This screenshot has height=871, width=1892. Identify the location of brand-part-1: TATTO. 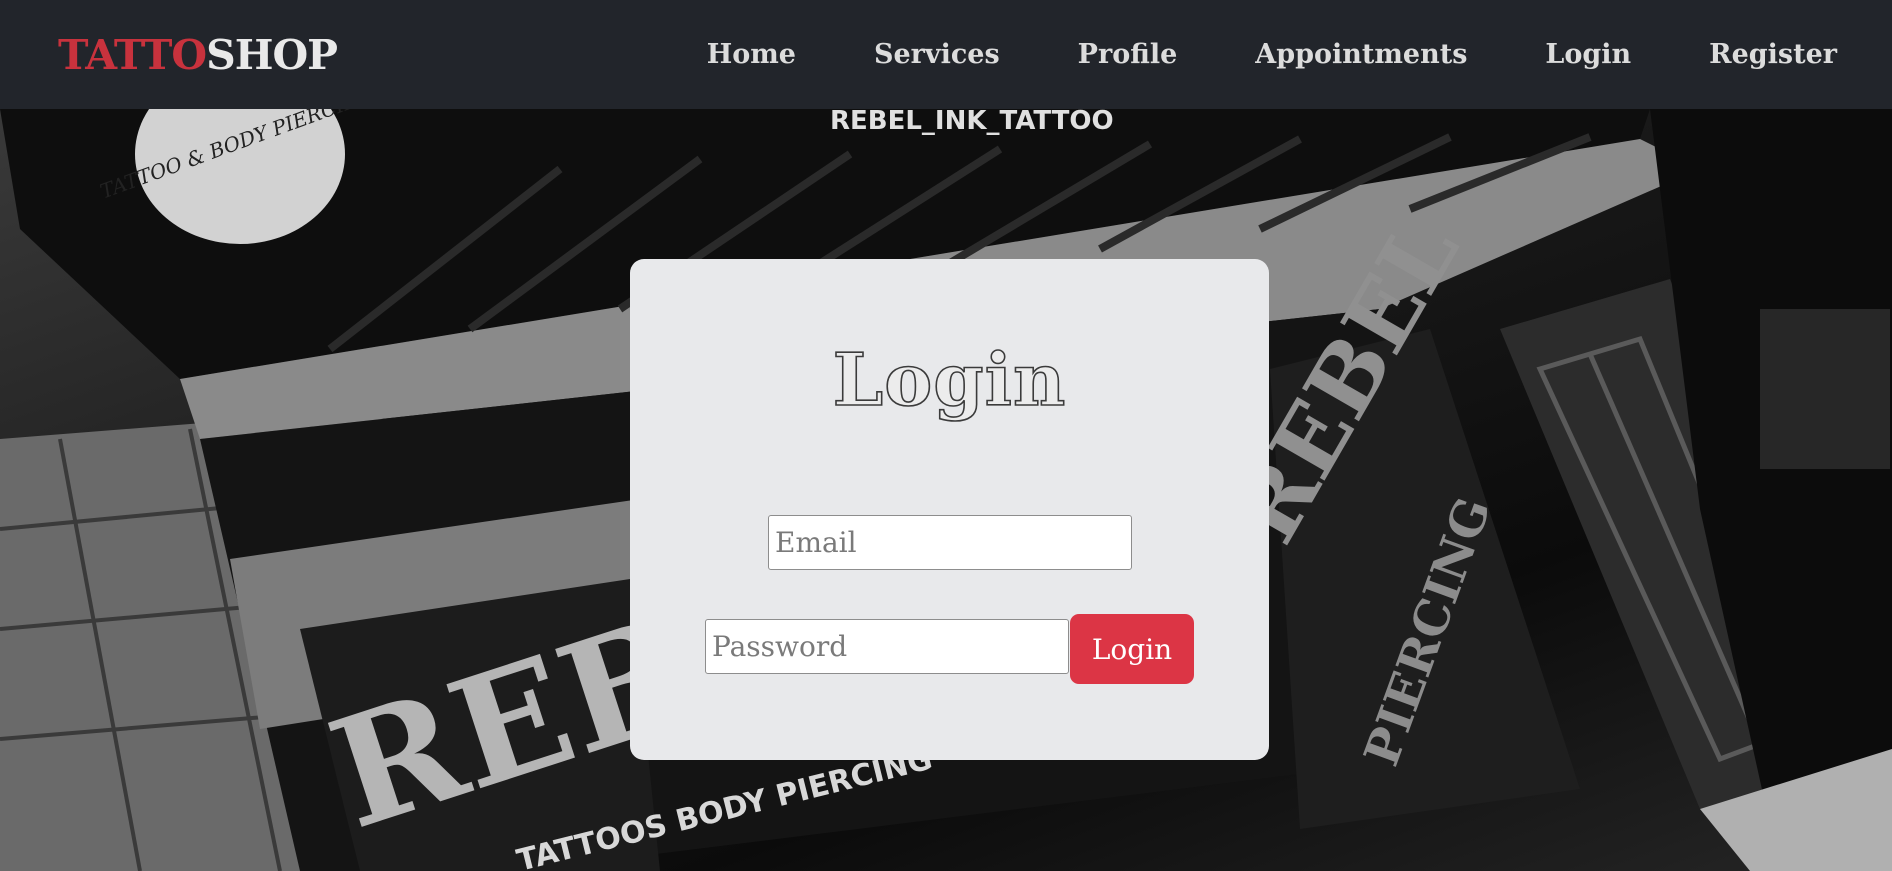
(132, 54).